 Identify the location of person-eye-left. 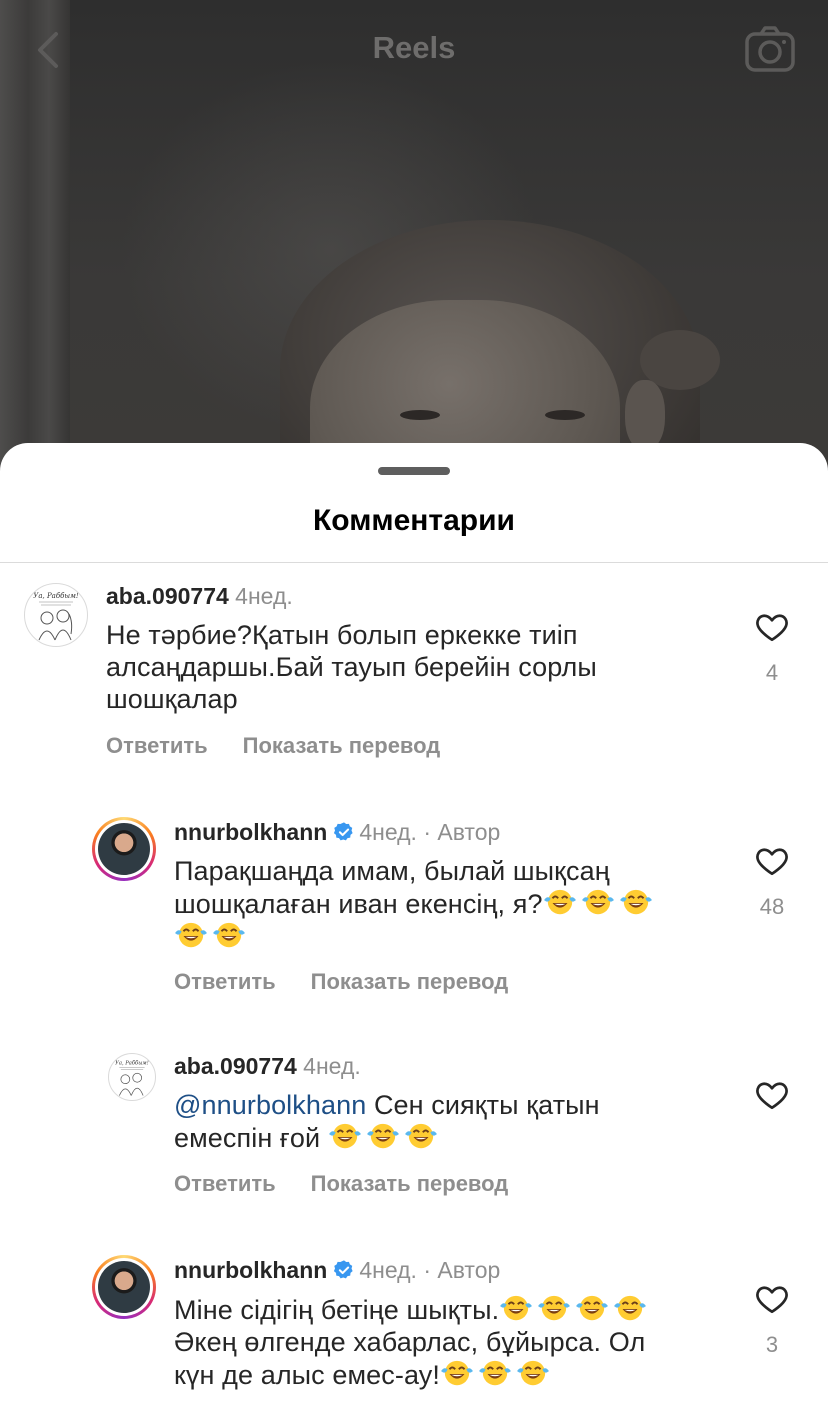
(420, 415).